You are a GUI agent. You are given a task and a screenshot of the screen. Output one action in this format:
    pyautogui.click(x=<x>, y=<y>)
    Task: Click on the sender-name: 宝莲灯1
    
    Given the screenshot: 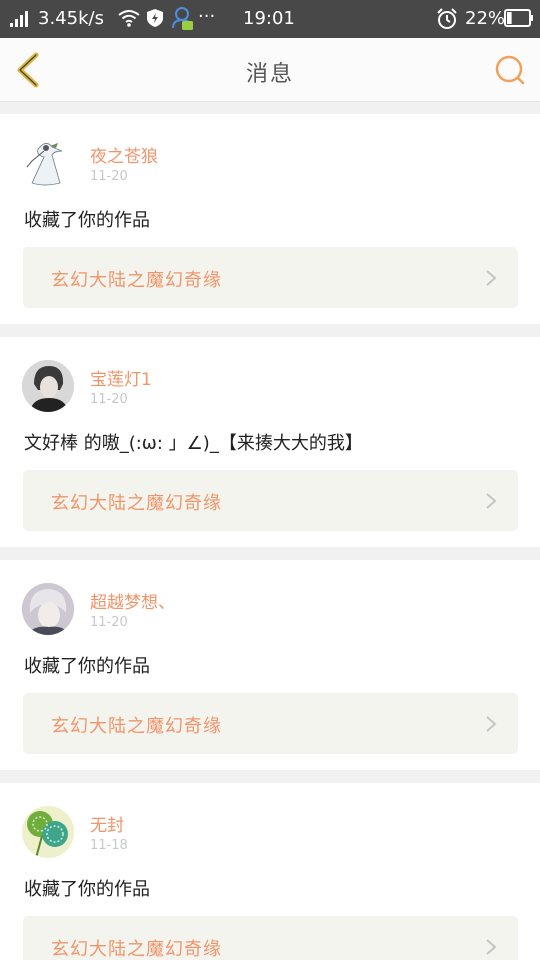 What is the action you would take?
    pyautogui.click(x=121, y=377)
    